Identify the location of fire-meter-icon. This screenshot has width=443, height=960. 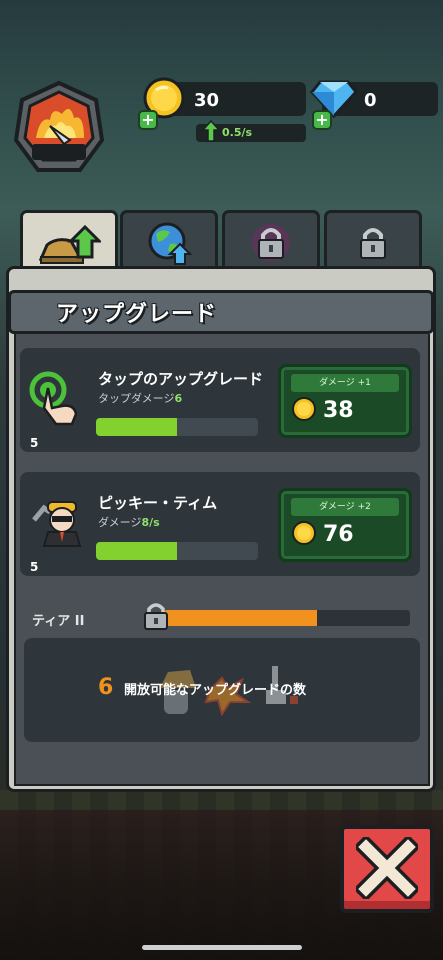
(59, 126).